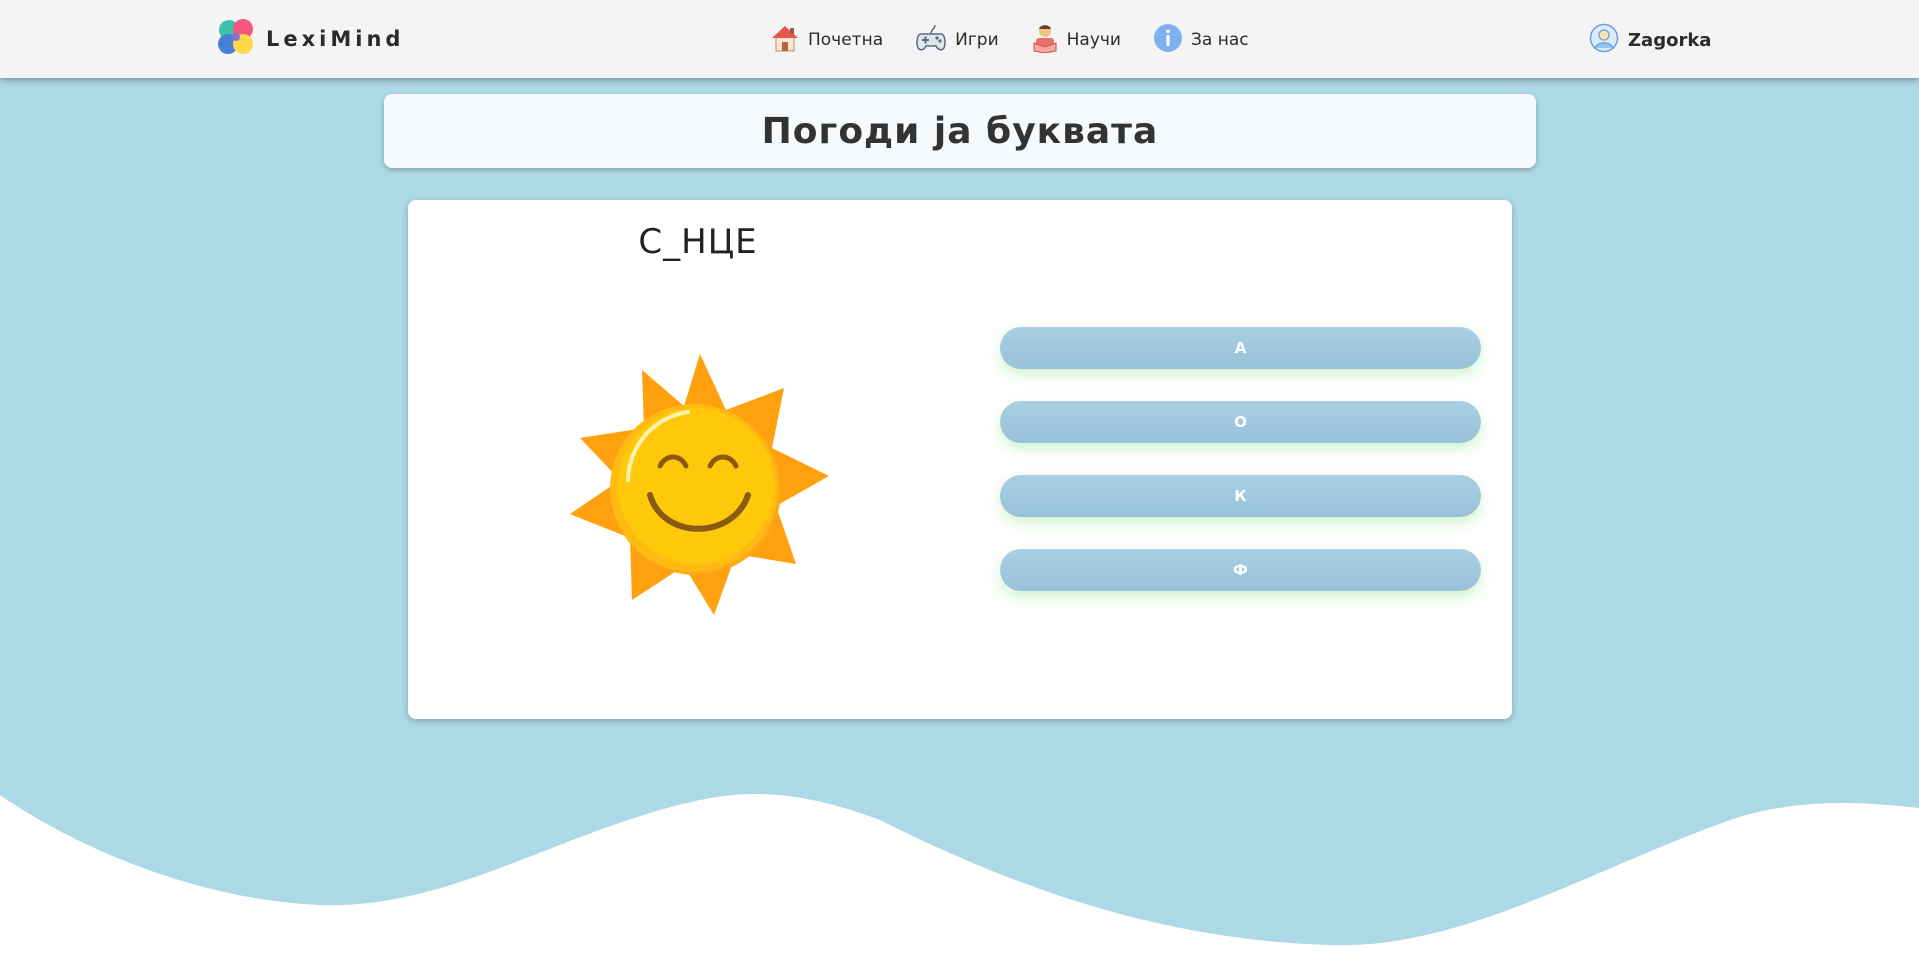  What do you see at coordinates (698, 490) in the screenshot?
I see `smiling-sun-icon` at bounding box center [698, 490].